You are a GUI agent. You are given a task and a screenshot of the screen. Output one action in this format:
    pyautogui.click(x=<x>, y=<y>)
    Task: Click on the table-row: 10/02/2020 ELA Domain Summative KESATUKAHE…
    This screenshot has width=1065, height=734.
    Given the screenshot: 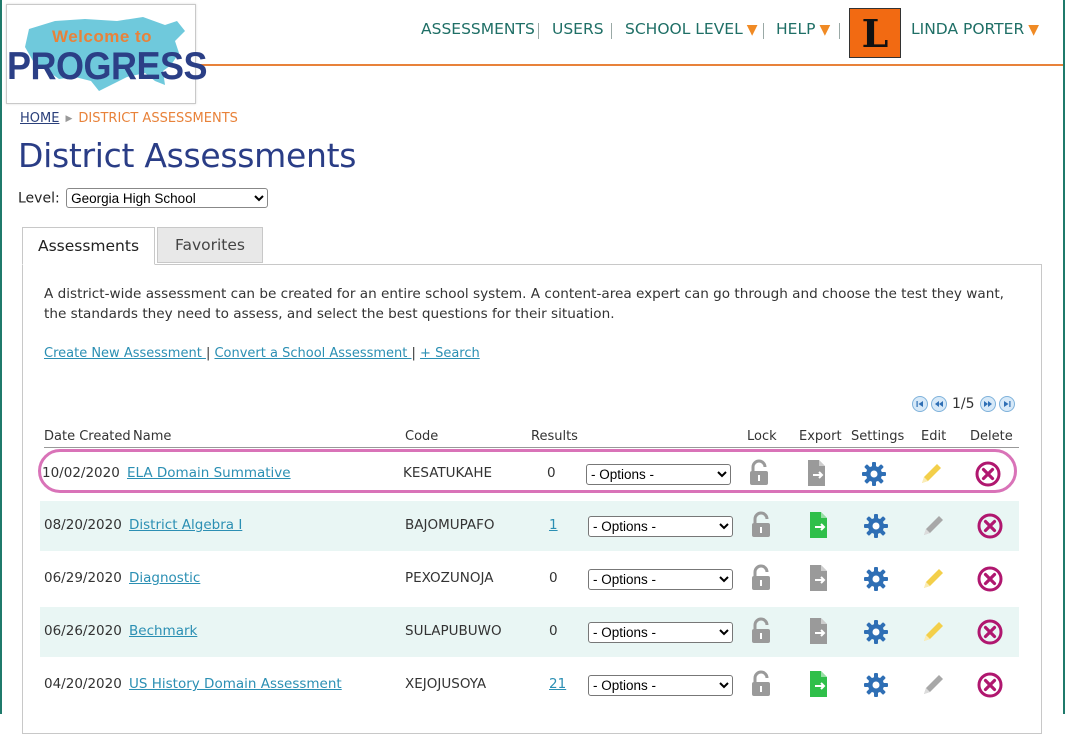 What is the action you would take?
    pyautogui.click(x=527, y=471)
    